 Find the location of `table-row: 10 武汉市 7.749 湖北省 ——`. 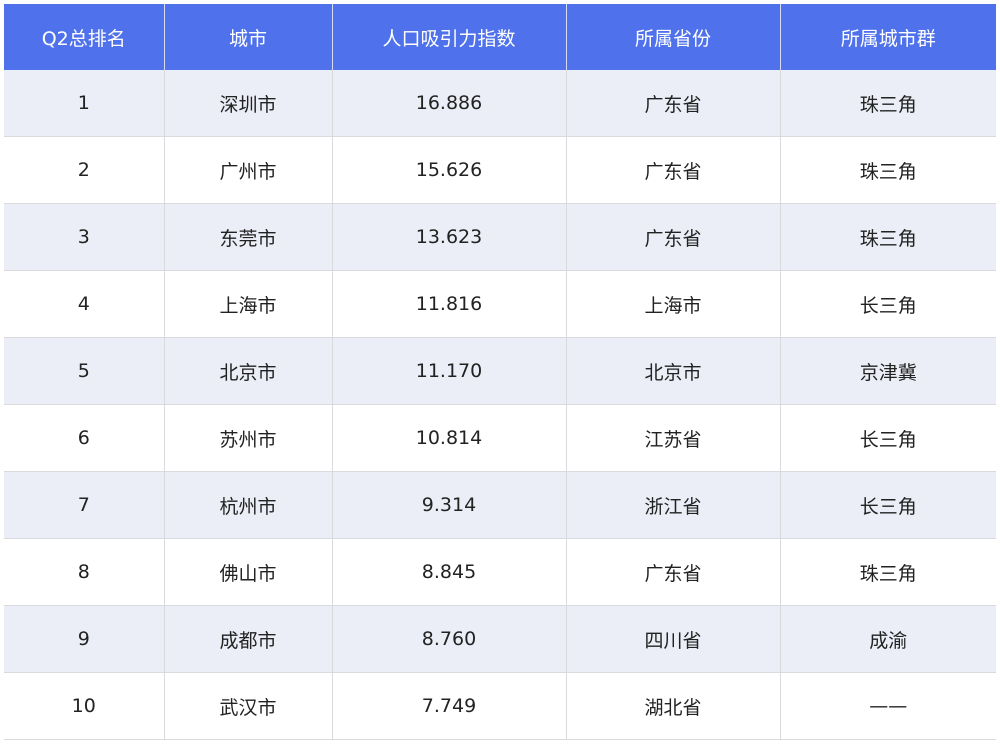

table-row: 10 武汉市 7.749 湖北省 —— is located at coordinates (500, 706).